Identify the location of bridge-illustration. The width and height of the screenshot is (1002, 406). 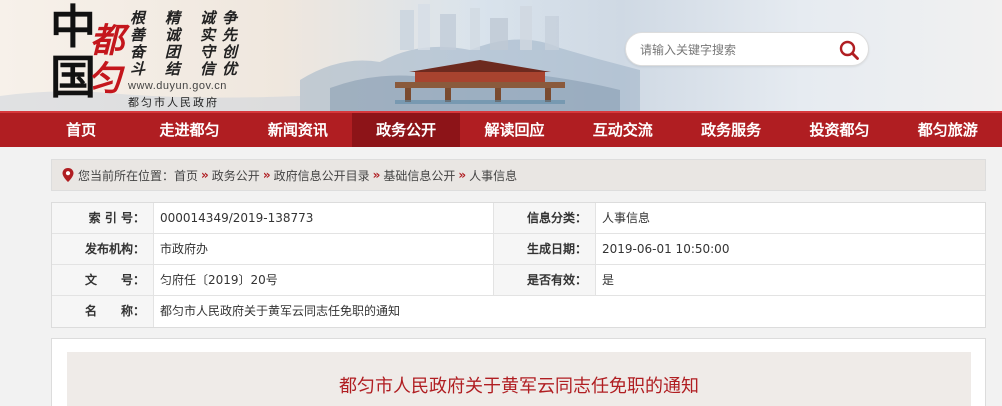
(480, 82).